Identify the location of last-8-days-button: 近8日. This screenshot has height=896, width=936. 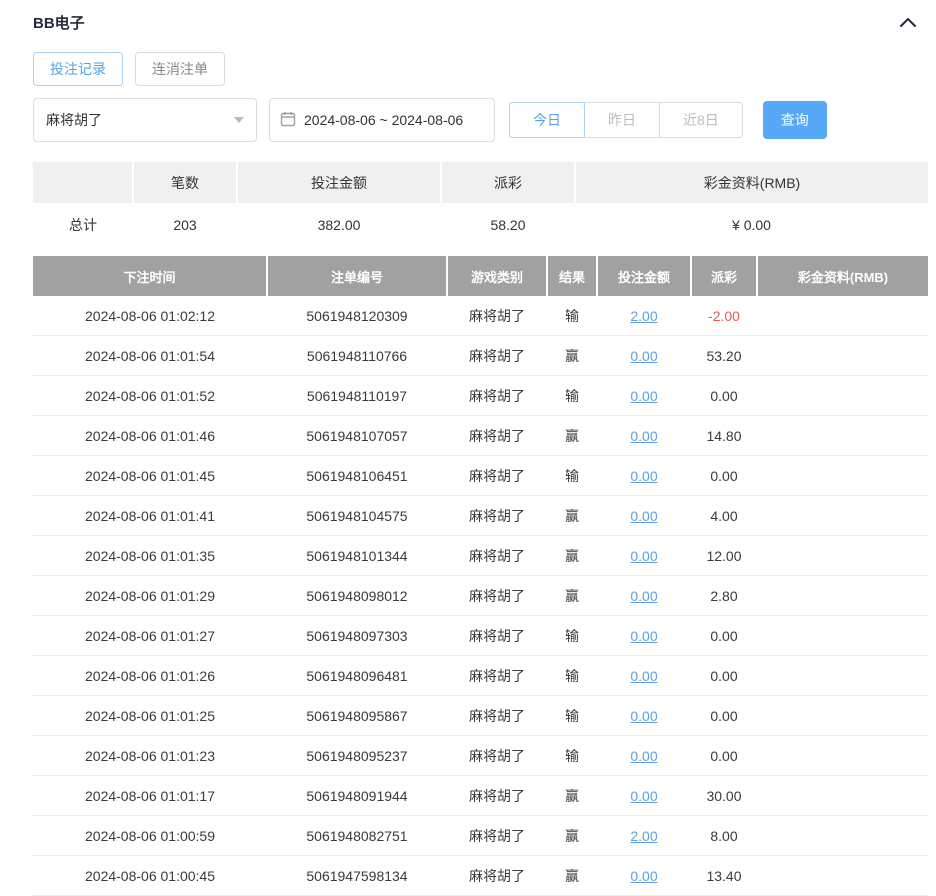
(701, 120).